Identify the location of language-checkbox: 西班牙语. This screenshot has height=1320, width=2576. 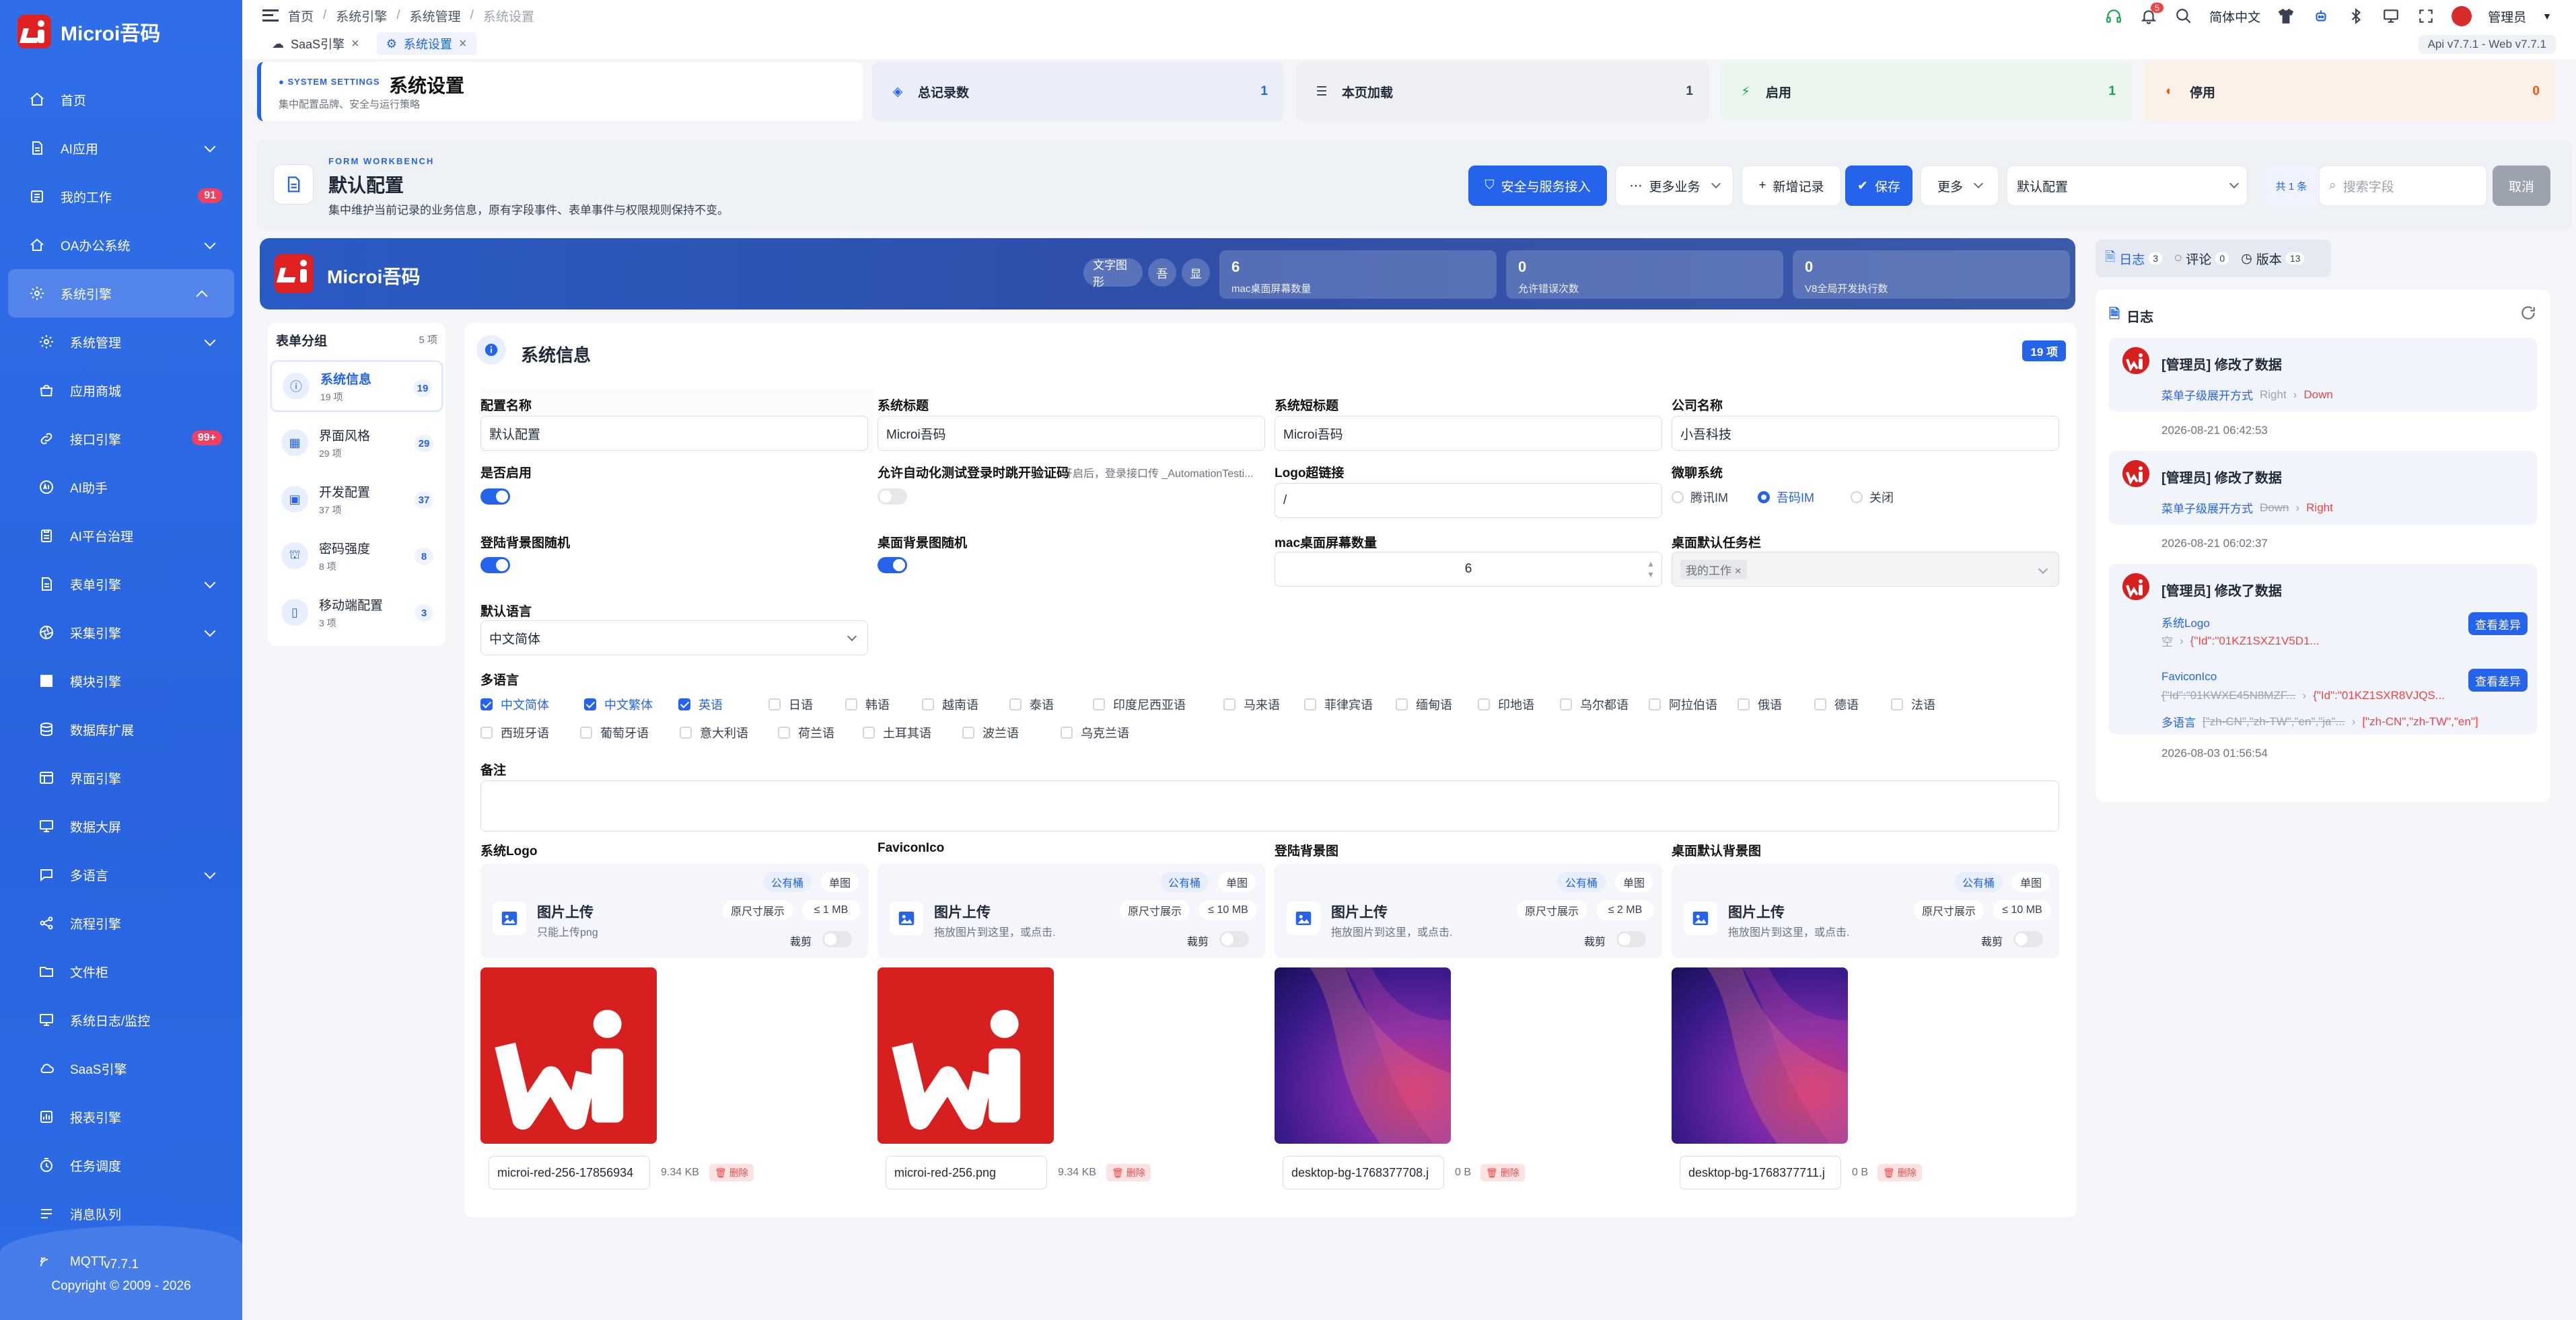
(514, 732).